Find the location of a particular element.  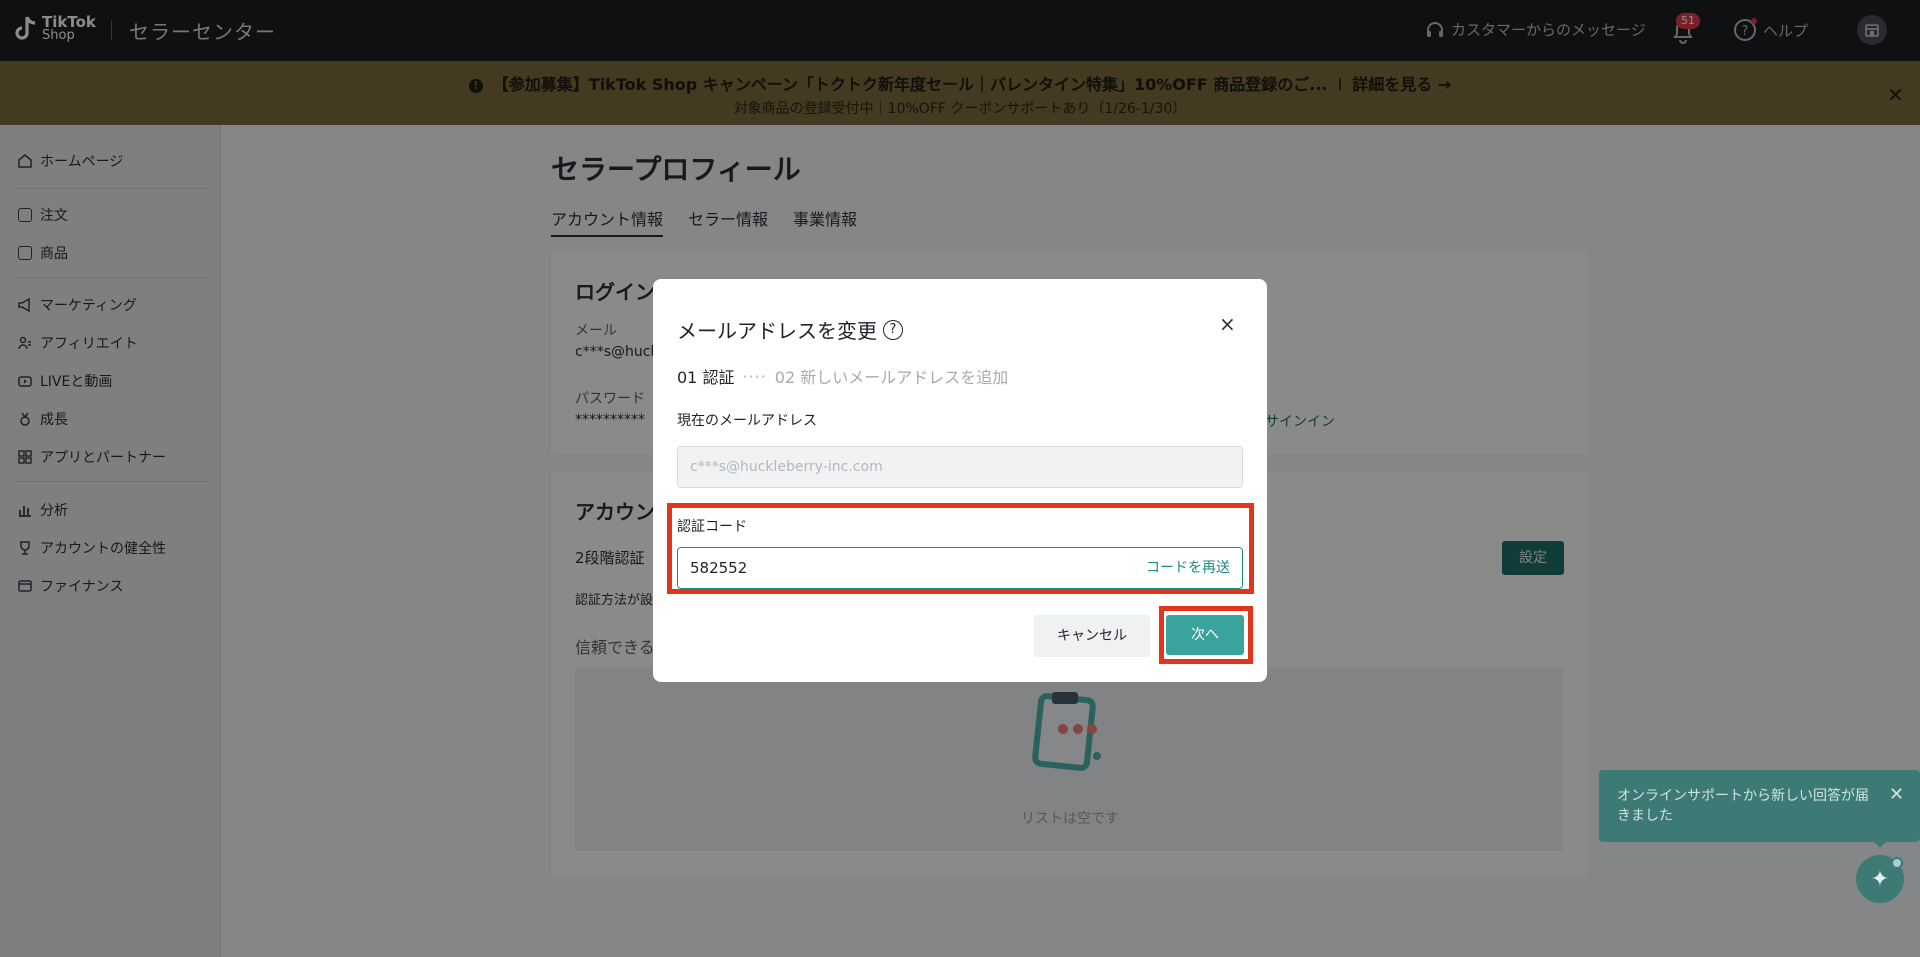

verification-code-input: 582552 コードを再送 is located at coordinates (960, 568).